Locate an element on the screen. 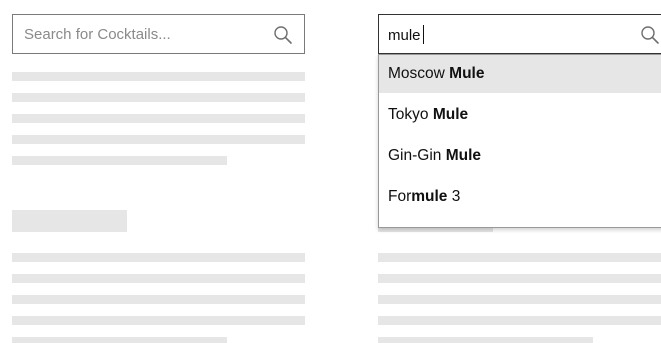 The image size is (661, 343). suggestion-suffix: 3 is located at coordinates (454, 196).